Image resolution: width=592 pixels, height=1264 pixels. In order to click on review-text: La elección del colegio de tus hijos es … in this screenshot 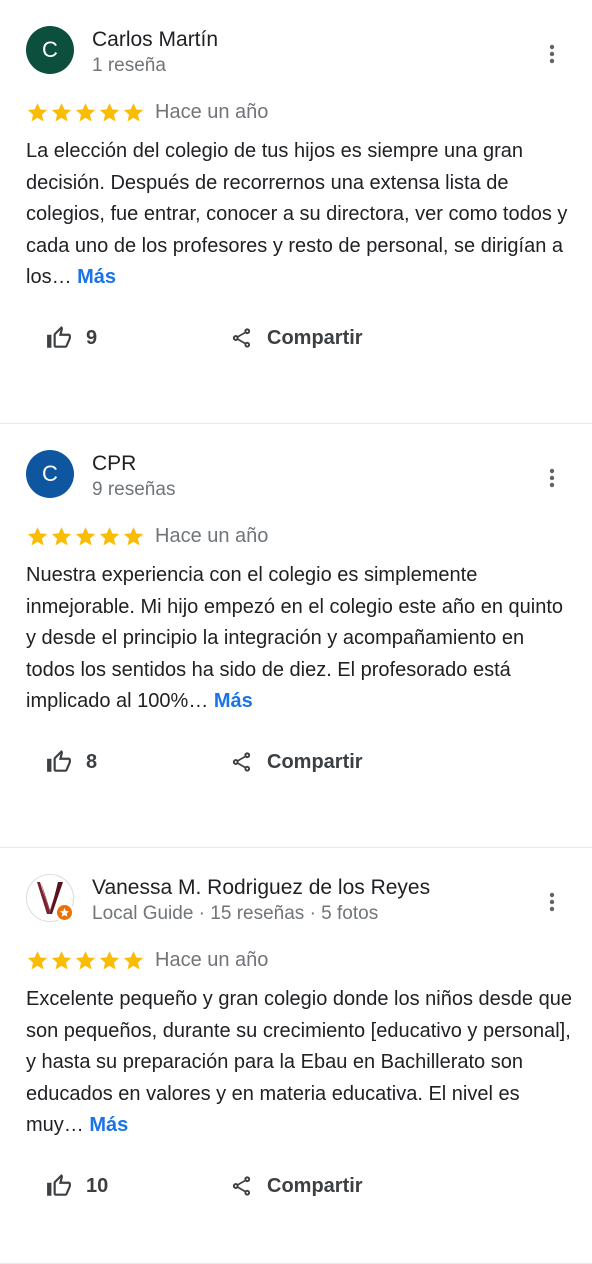, I will do `click(300, 215)`.